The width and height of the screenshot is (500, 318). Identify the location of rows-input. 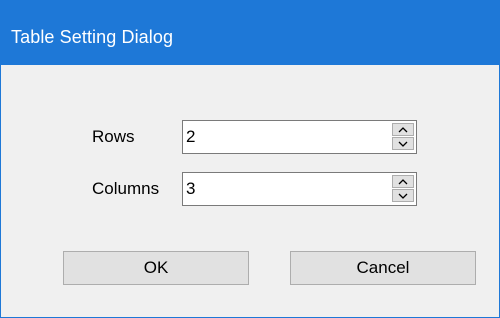
(281, 137).